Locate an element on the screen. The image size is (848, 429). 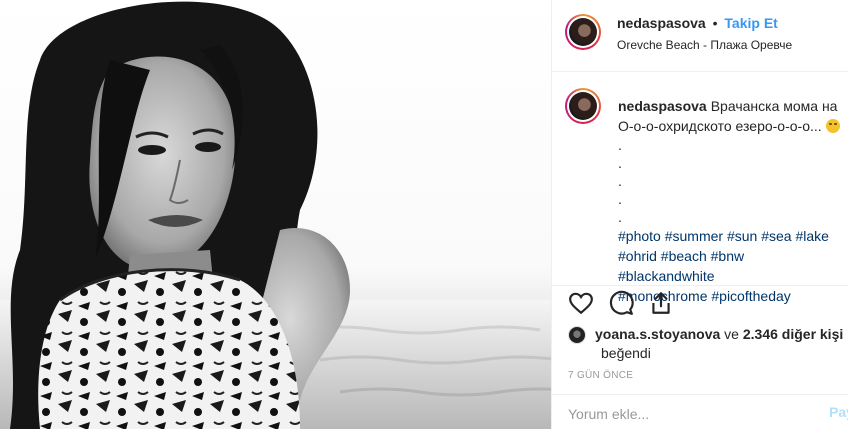
caption-author-avatar is located at coordinates (583, 106).